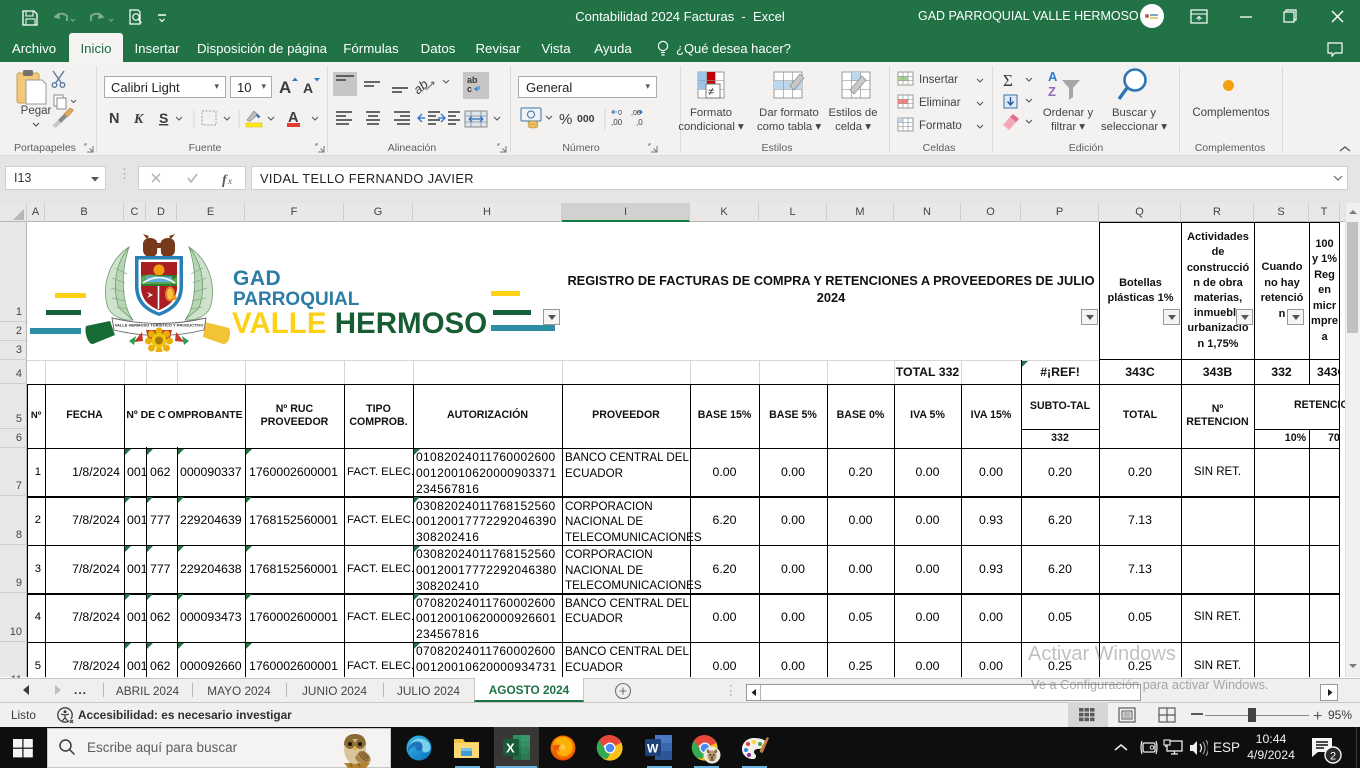 The width and height of the screenshot is (1360, 768). Describe the element at coordinates (1008, 80) in the screenshot. I see `svg-text: Σ` at that location.